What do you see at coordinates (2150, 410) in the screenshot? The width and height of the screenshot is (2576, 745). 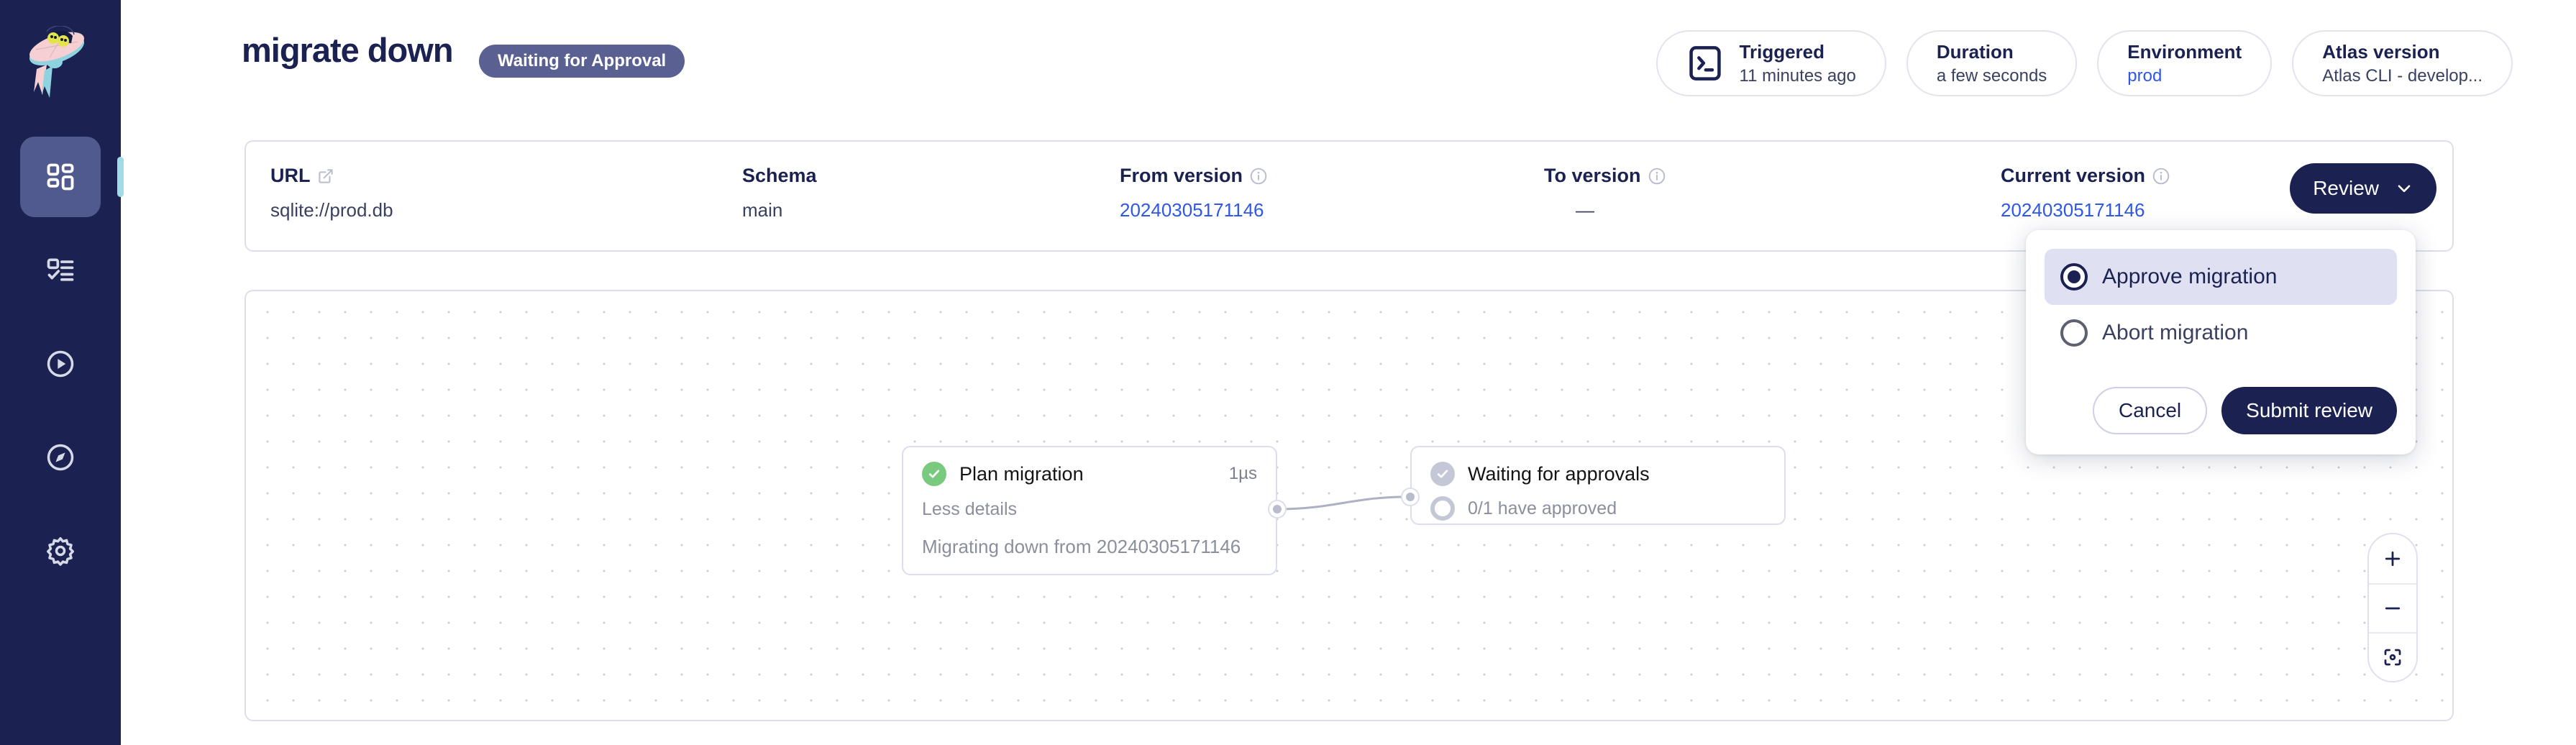 I see `cancel-button: Cancel` at bounding box center [2150, 410].